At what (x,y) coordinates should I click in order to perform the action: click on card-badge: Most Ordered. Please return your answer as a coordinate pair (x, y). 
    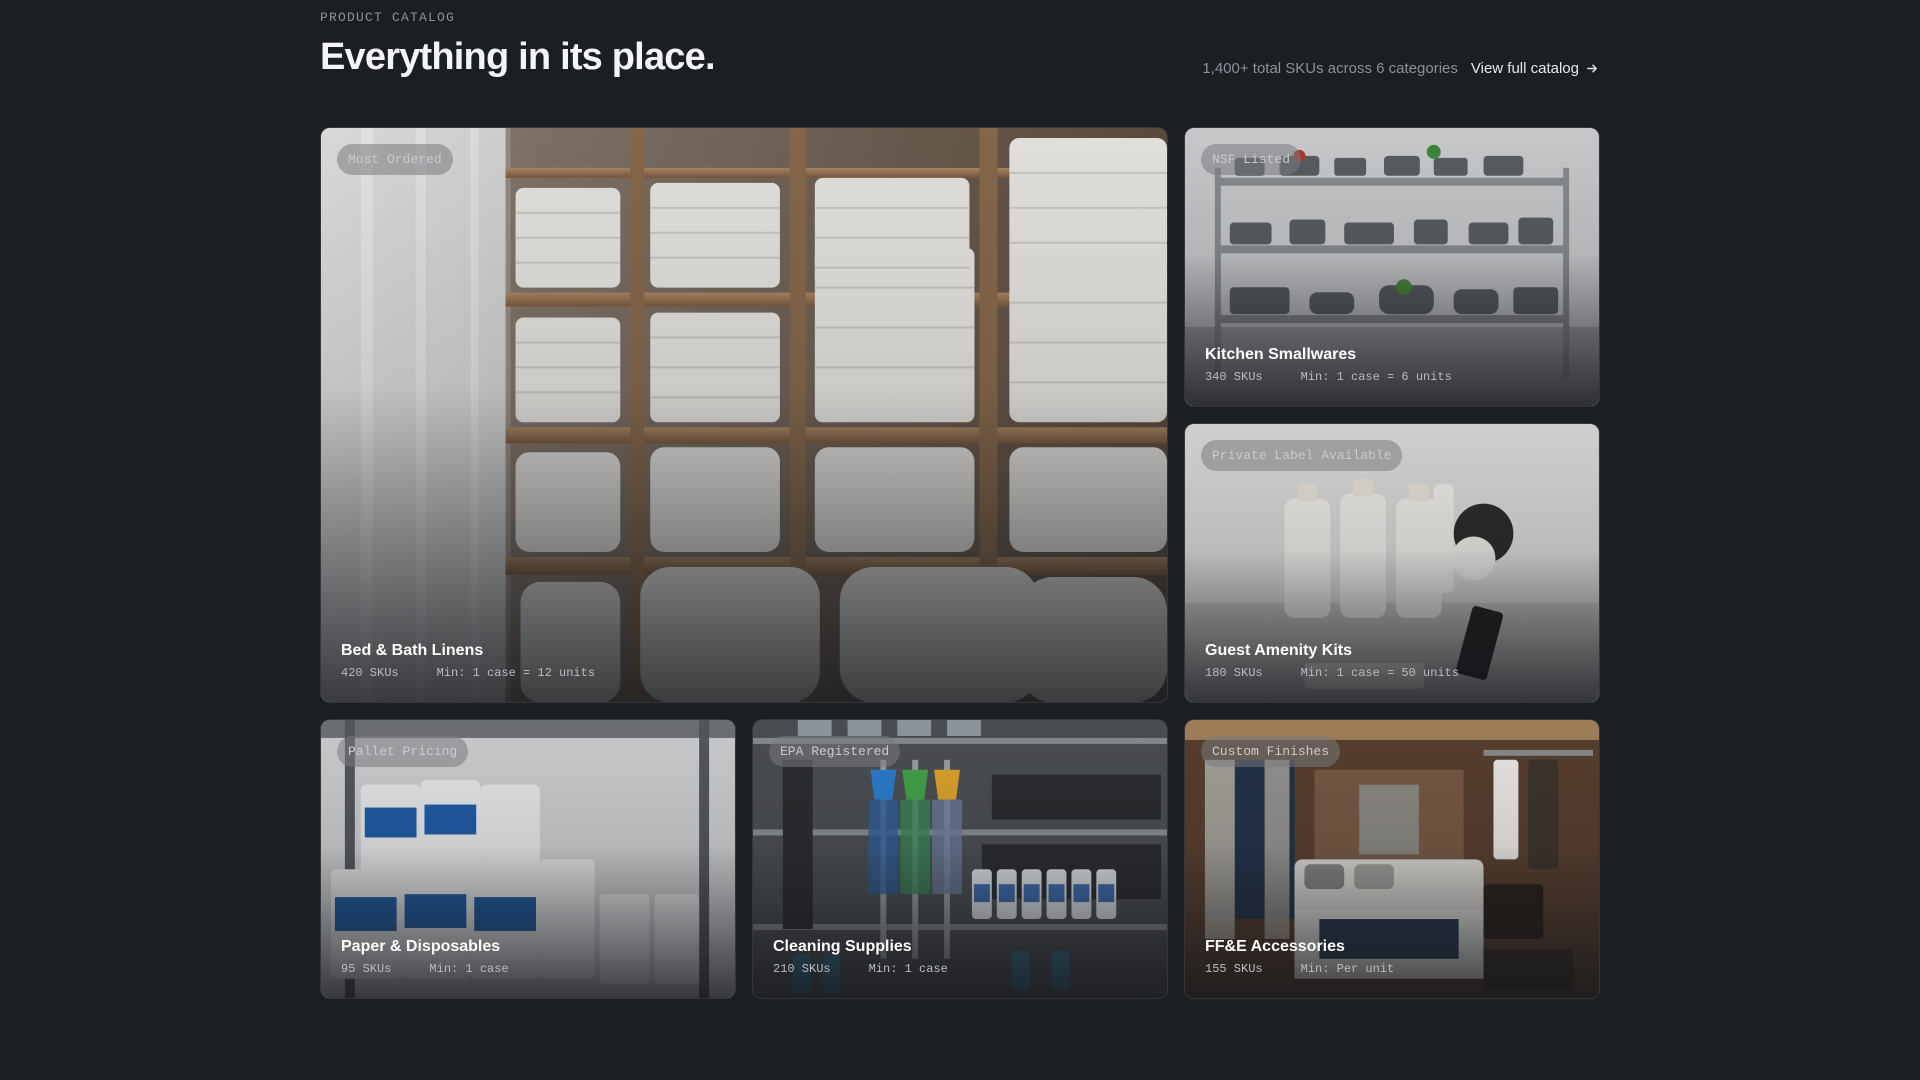
    Looking at the image, I should click on (395, 159).